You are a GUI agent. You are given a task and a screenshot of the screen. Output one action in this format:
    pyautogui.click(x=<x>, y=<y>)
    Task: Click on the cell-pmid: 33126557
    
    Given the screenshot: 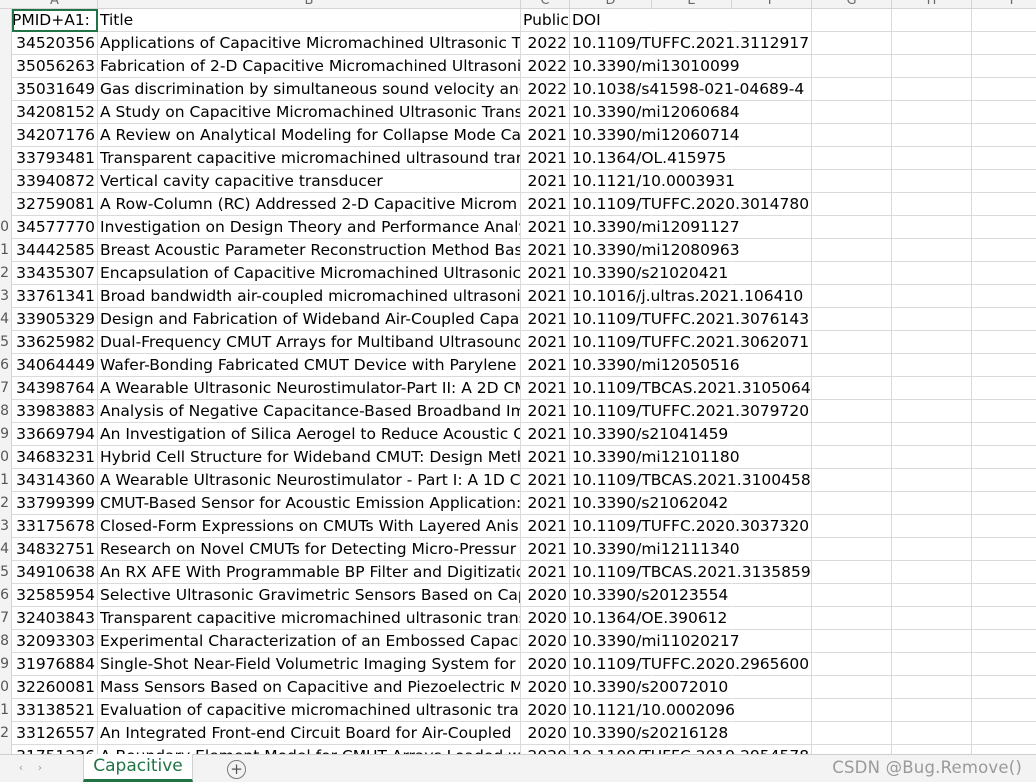 What is the action you would take?
    pyautogui.click(x=55, y=733)
    